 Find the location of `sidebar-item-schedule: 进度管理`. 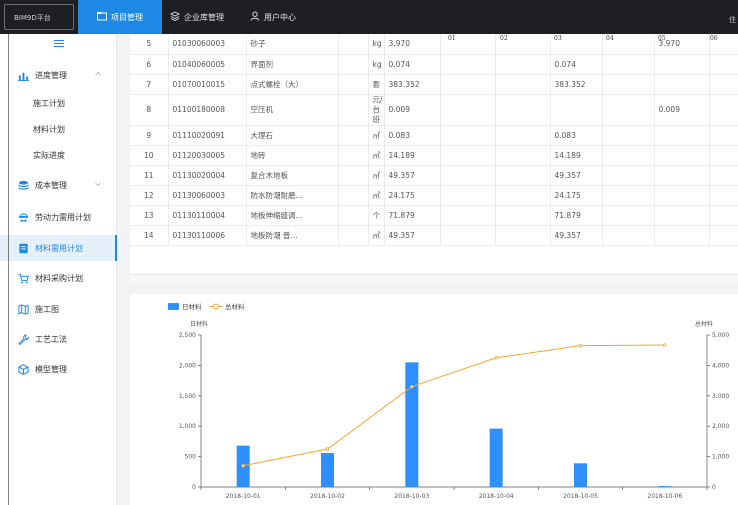

sidebar-item-schedule: 进度管理 is located at coordinates (58, 75).